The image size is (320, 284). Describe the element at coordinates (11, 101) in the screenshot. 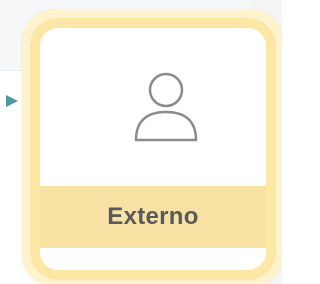

I see `flow-arrow-icon` at that location.